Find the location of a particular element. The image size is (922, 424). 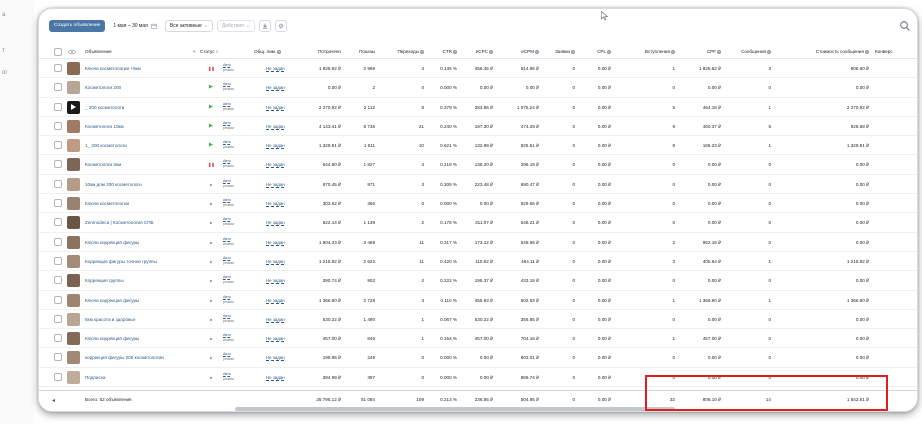

ad-name-link: коррекция фигуры 200 косметологии is located at coordinates (135, 357).